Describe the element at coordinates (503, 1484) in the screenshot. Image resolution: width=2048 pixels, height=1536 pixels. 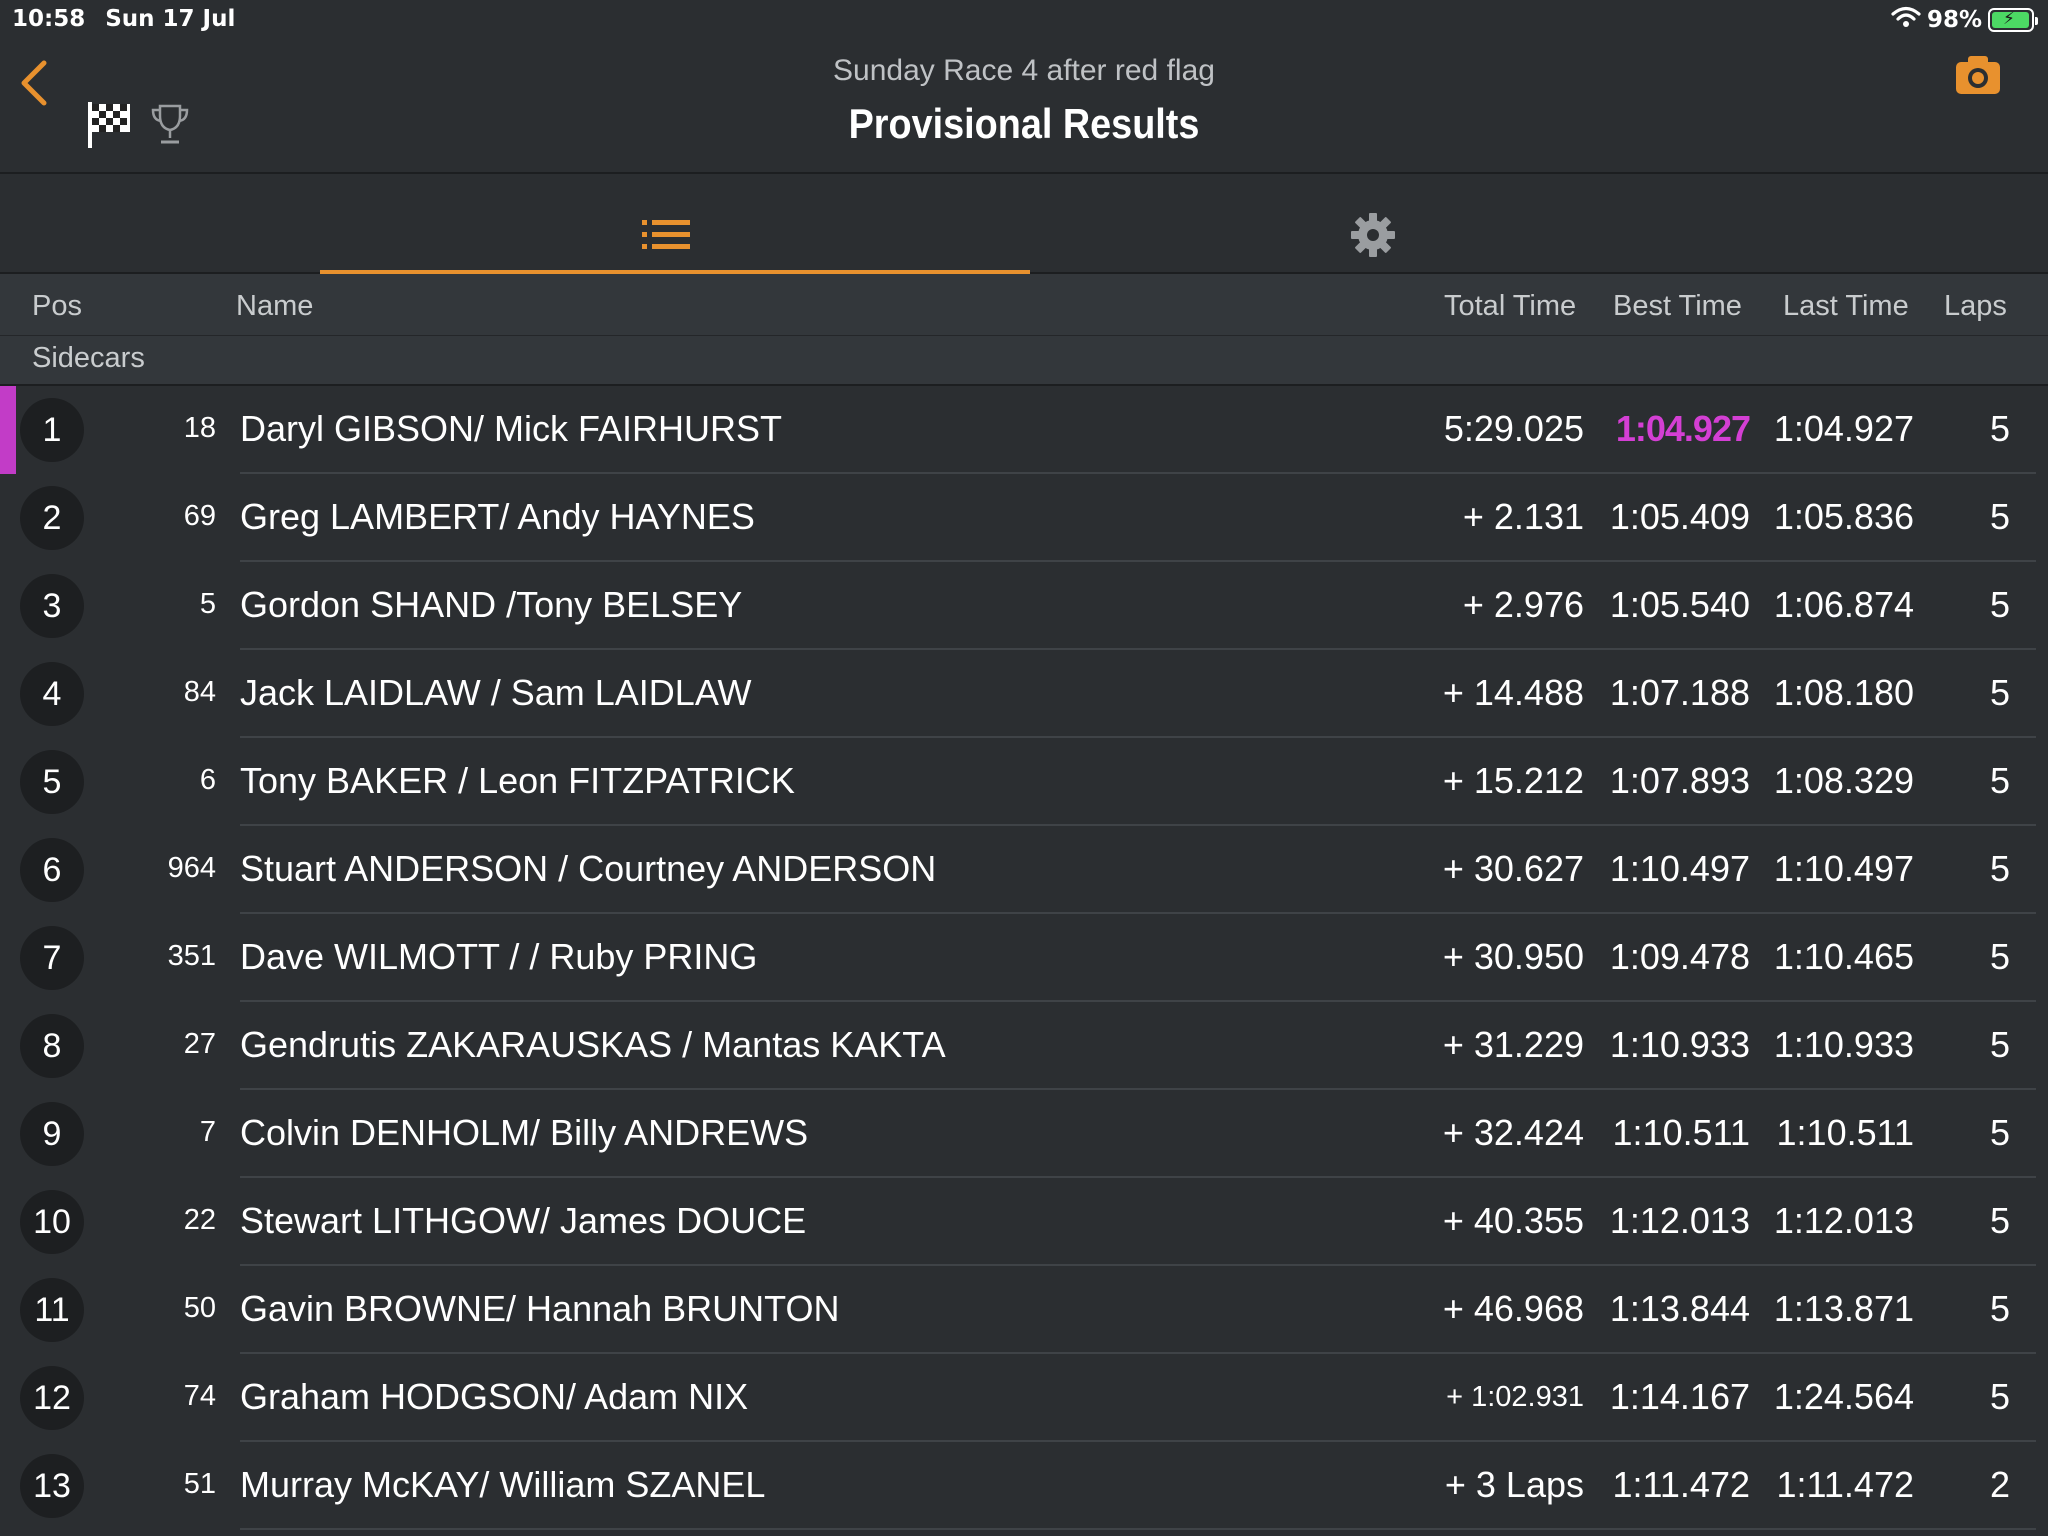
I see `driver-names: Murray McKAY/ William SZANEL` at that location.